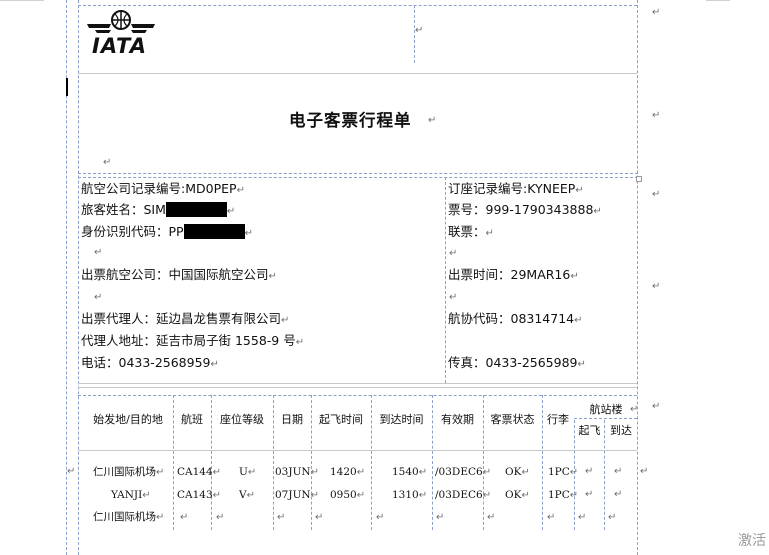  I want to click on corner-handle, so click(639, 179).